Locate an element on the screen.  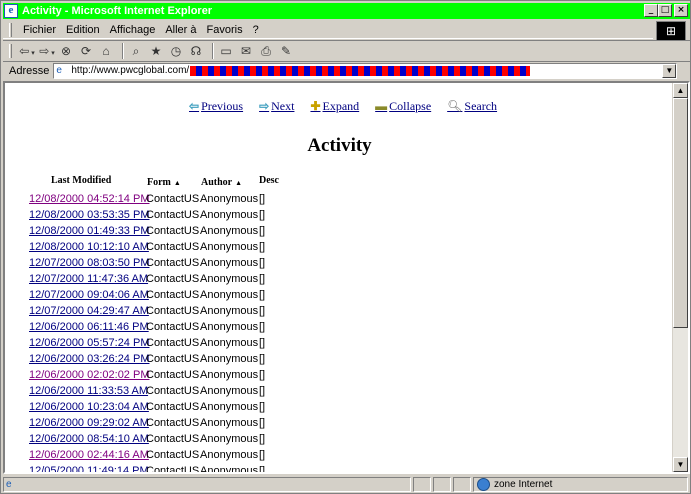
date-link: 12/06/2000 09:29:02 AM is located at coordinates (89, 423).